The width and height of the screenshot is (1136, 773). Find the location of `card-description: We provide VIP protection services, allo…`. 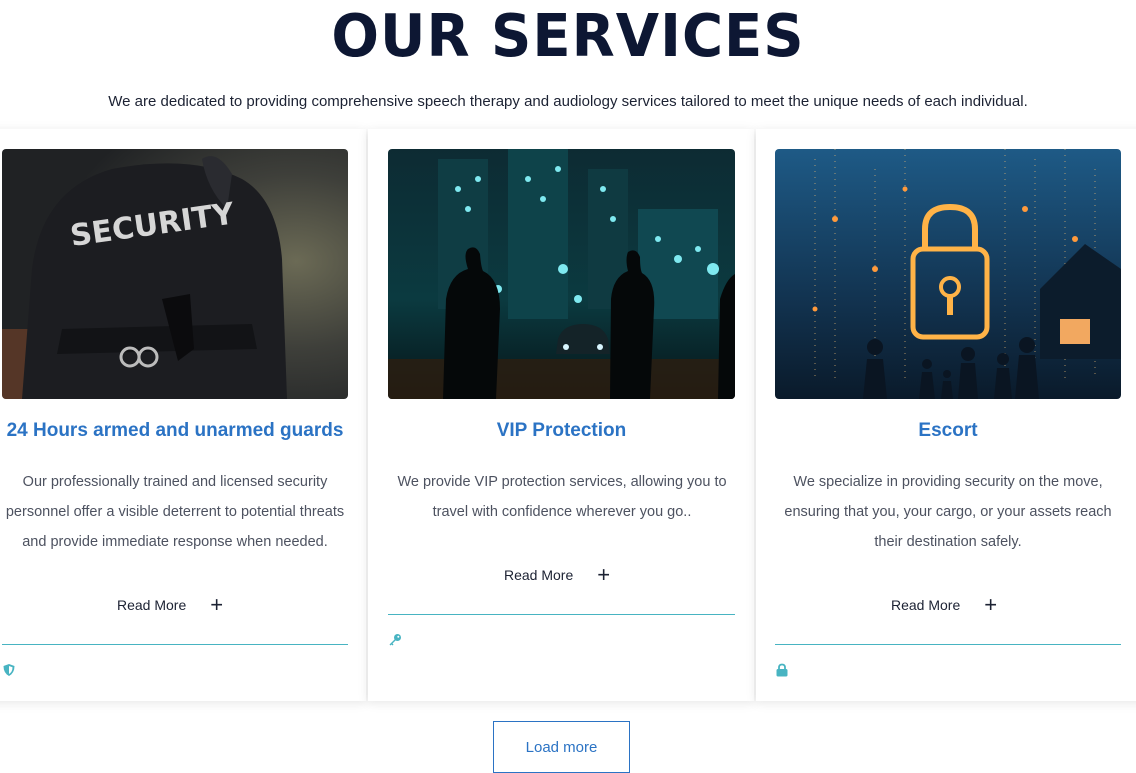

card-description: We provide VIP protection services, allo… is located at coordinates (562, 497).